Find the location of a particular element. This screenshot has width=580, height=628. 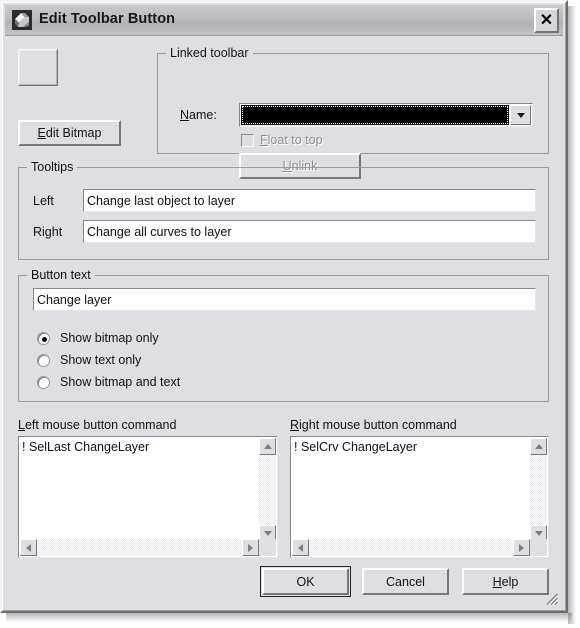

float-to-top-checkbox is located at coordinates (247, 140).